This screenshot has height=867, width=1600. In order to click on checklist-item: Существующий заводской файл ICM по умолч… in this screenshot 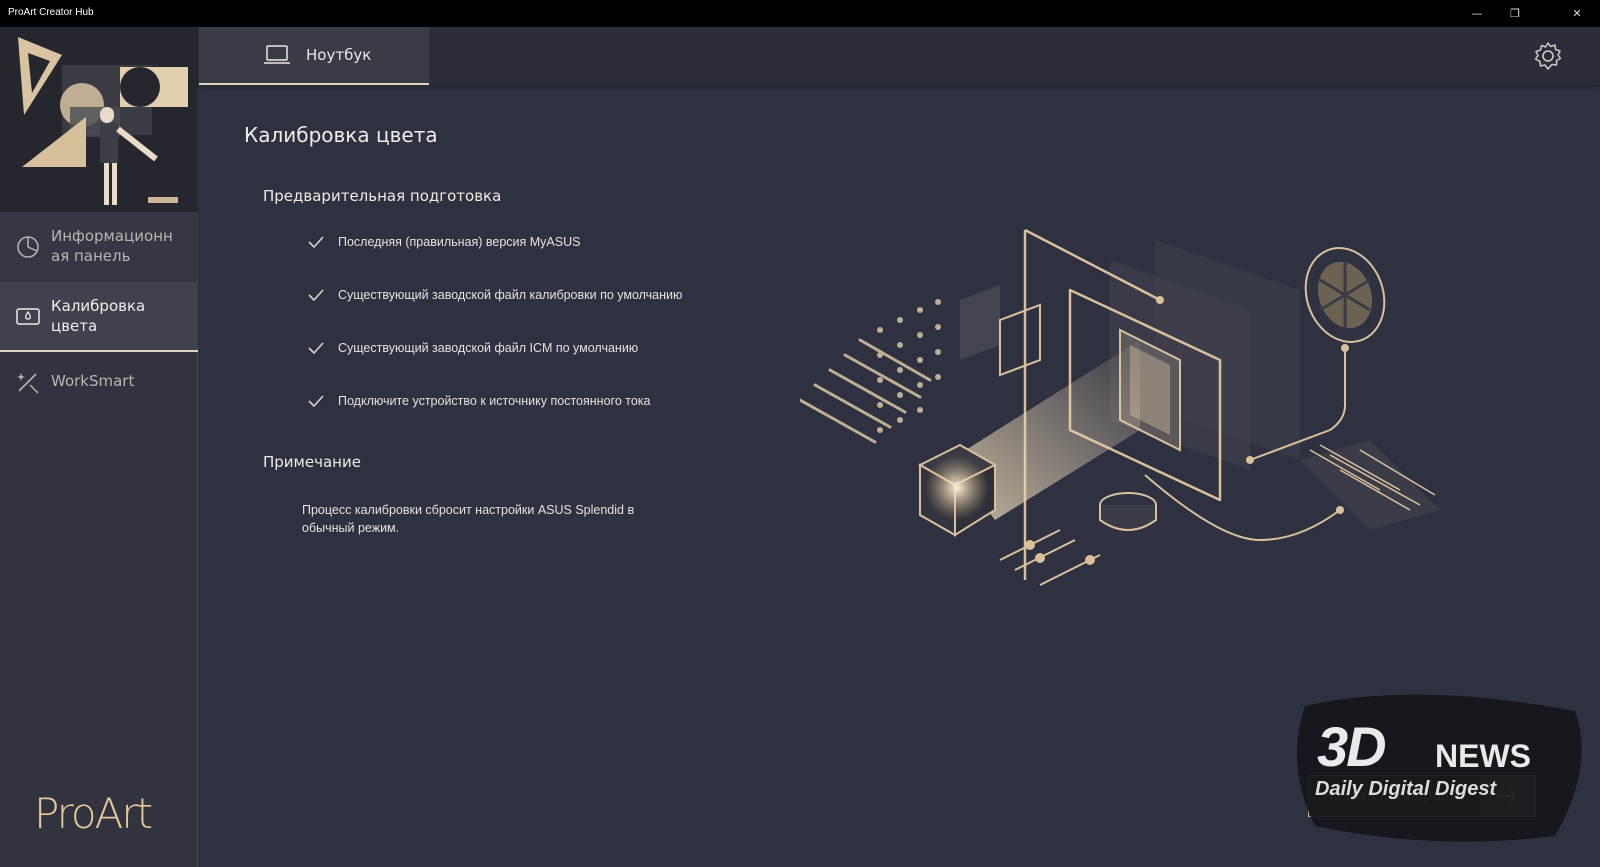, I will do `click(472, 348)`.